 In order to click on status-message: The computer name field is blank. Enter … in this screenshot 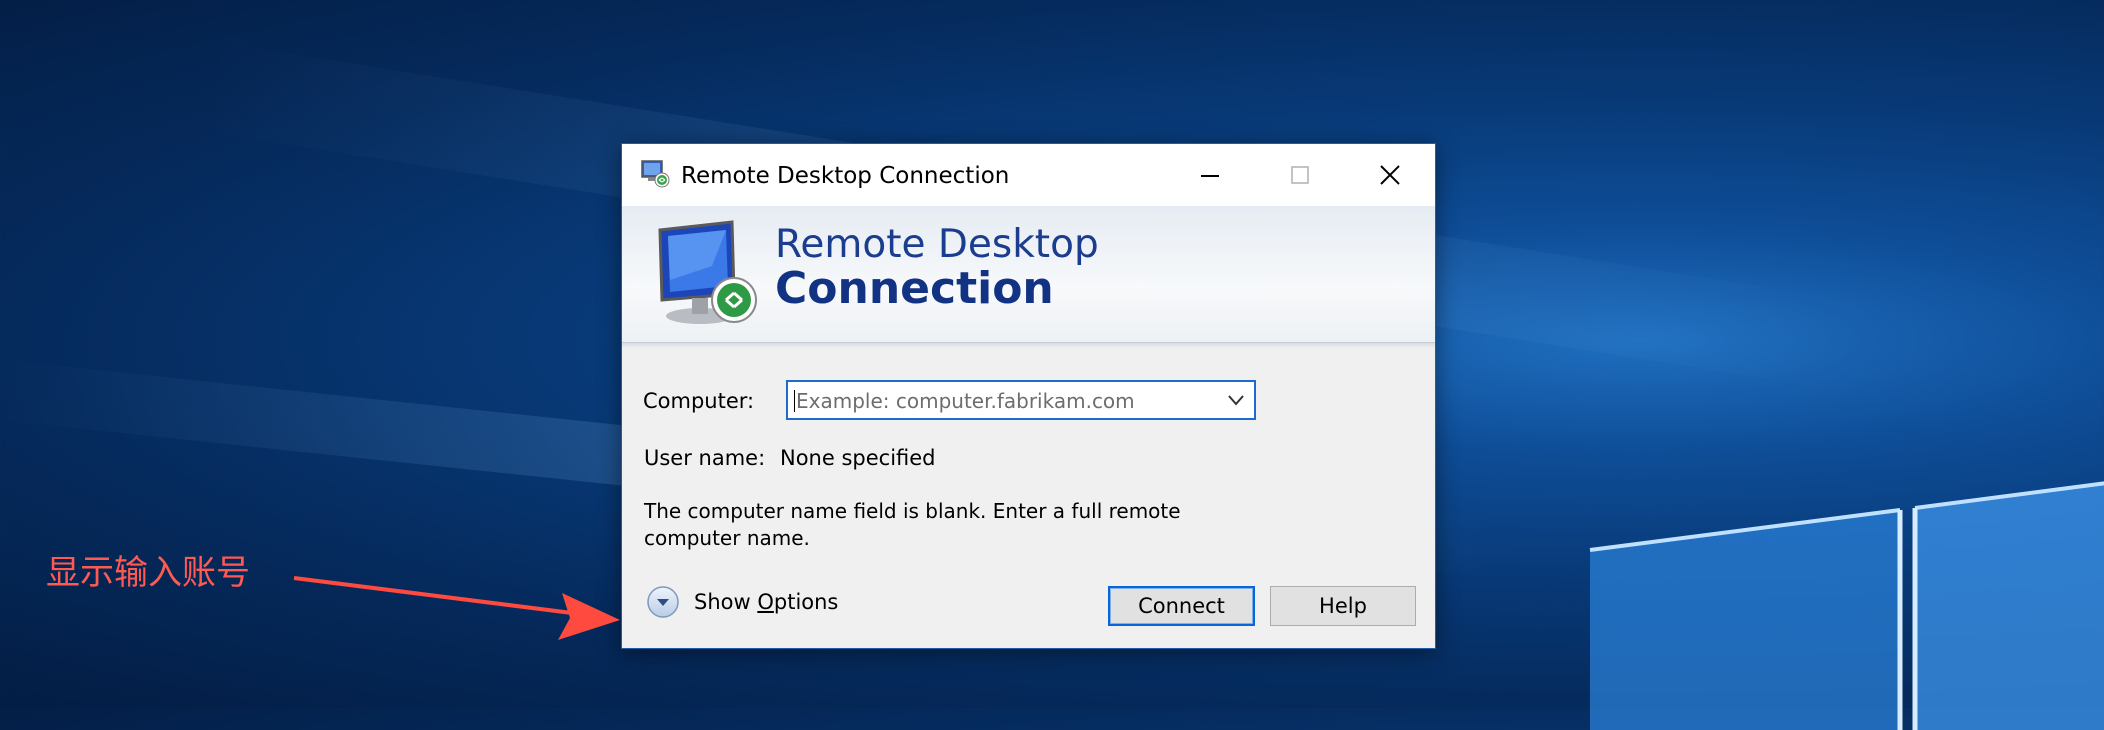, I will do `click(912, 524)`.